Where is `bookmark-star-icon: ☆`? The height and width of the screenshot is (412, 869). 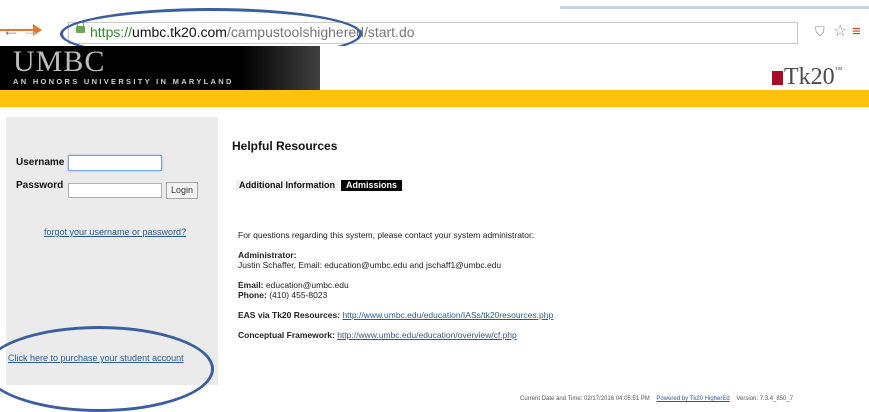 bookmark-star-icon: ☆ is located at coordinates (840, 31).